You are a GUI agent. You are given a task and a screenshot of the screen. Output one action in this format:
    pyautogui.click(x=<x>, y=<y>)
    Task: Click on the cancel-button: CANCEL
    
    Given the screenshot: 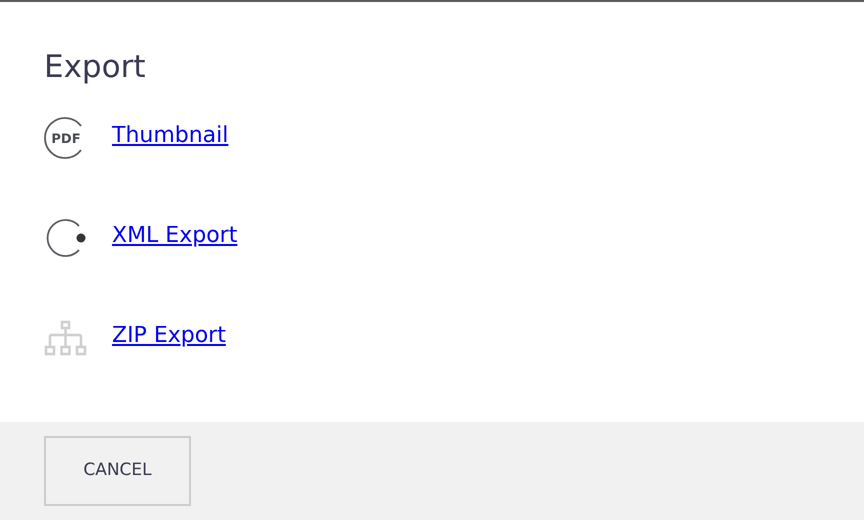 What is the action you would take?
    pyautogui.click(x=117, y=471)
    